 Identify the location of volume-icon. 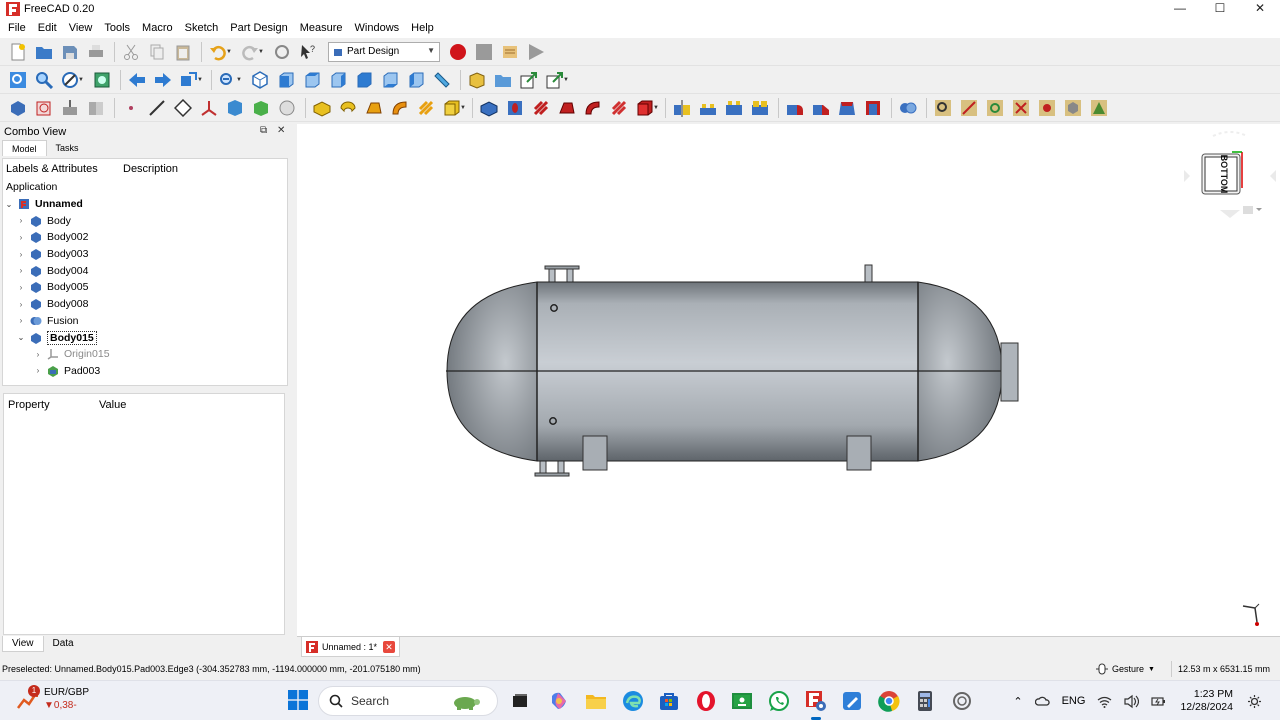
(1132, 701).